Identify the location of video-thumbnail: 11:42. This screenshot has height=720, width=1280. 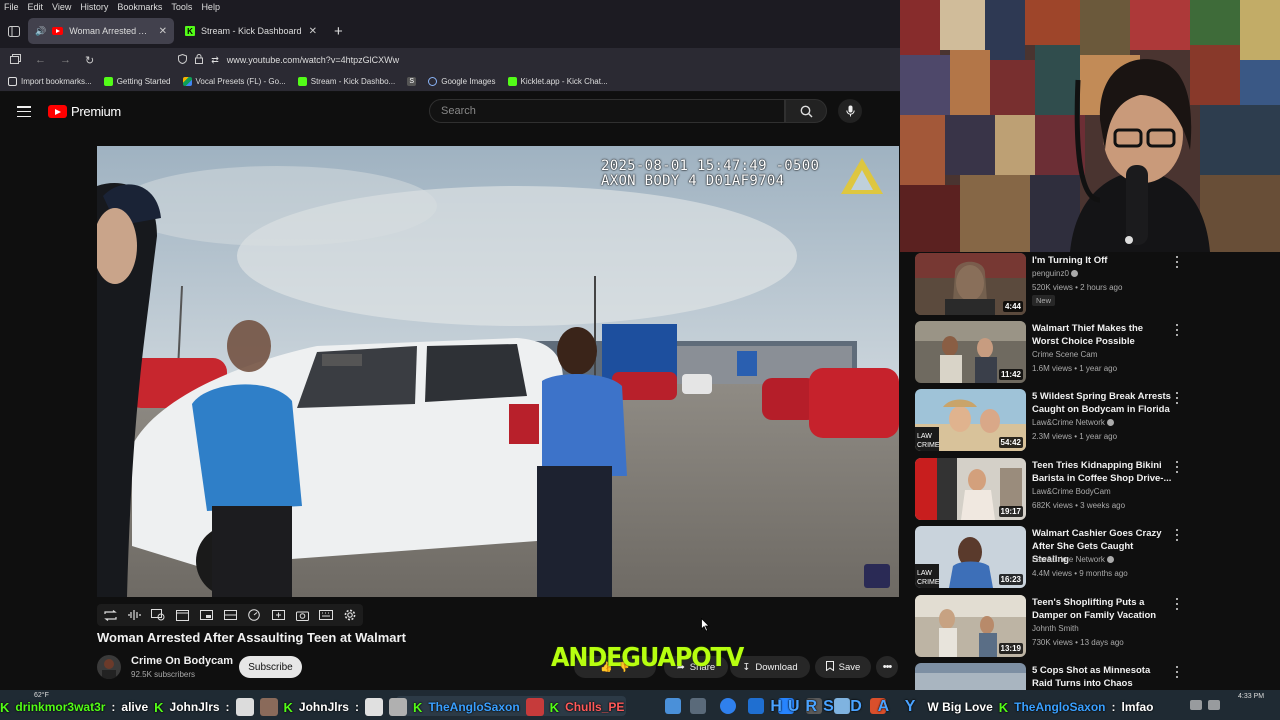
(970, 352).